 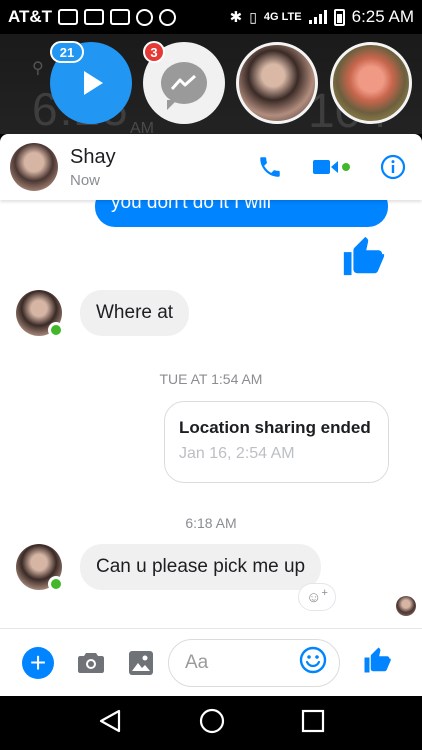 I want to click on video-call-button, so click(x=331, y=167).